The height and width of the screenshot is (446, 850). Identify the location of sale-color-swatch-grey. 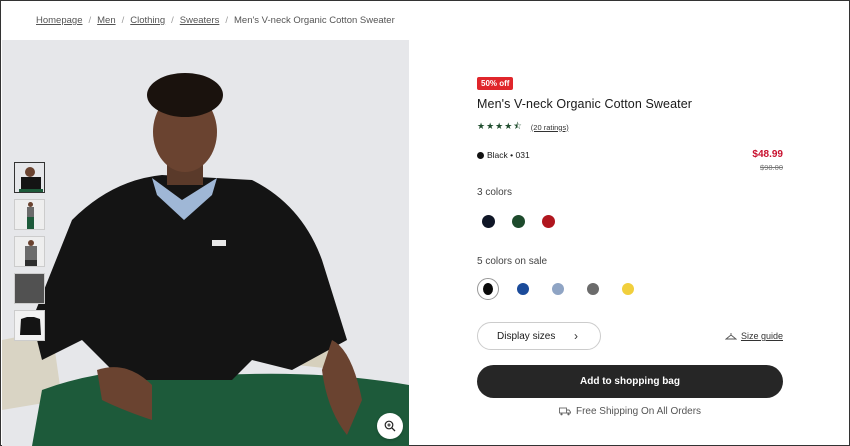
(593, 289).